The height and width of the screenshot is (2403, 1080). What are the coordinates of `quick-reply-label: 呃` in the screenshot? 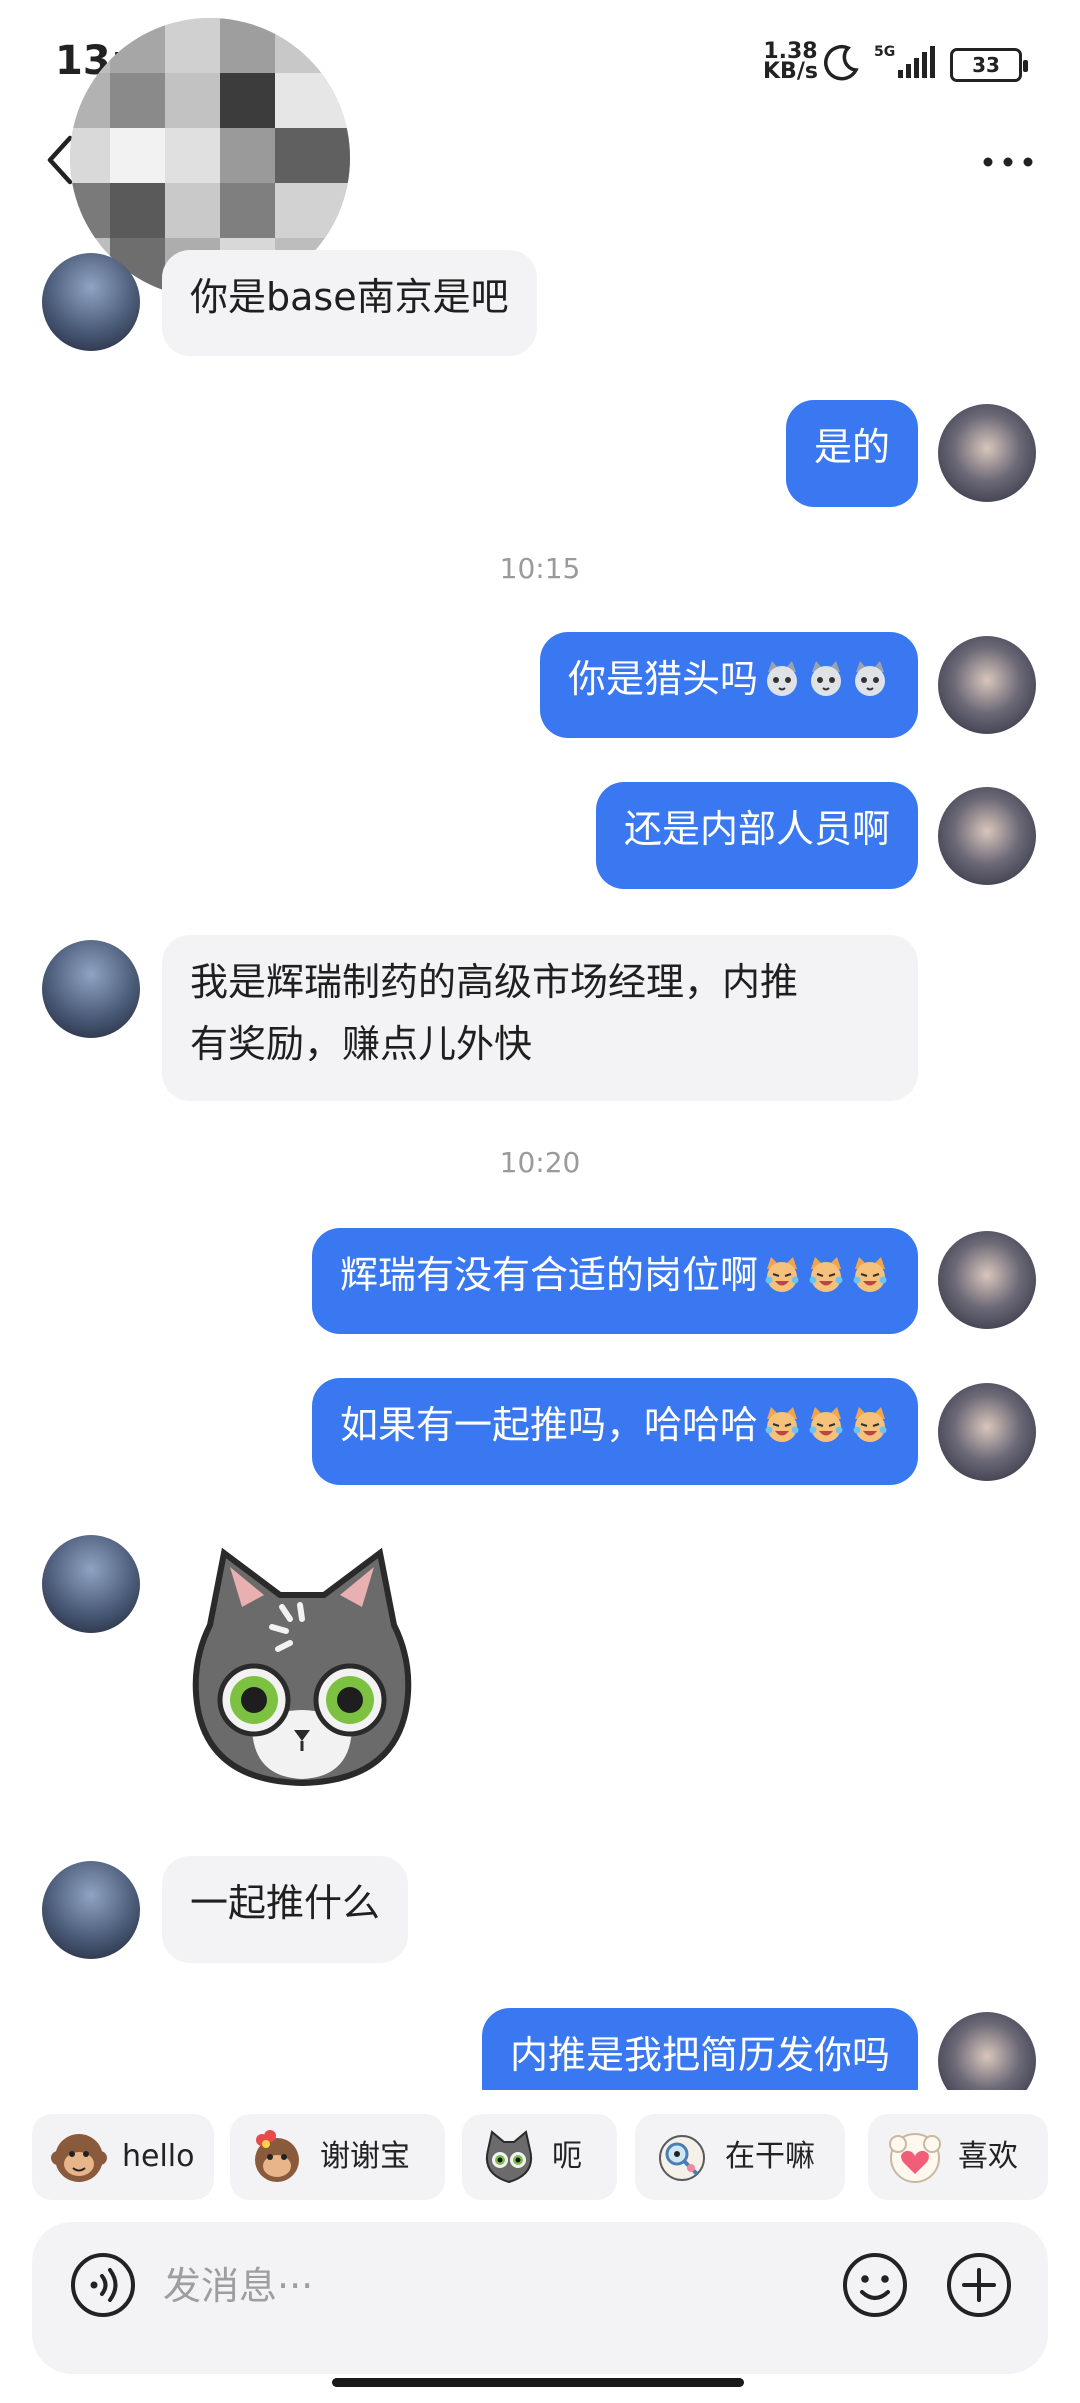 It's located at (567, 2156).